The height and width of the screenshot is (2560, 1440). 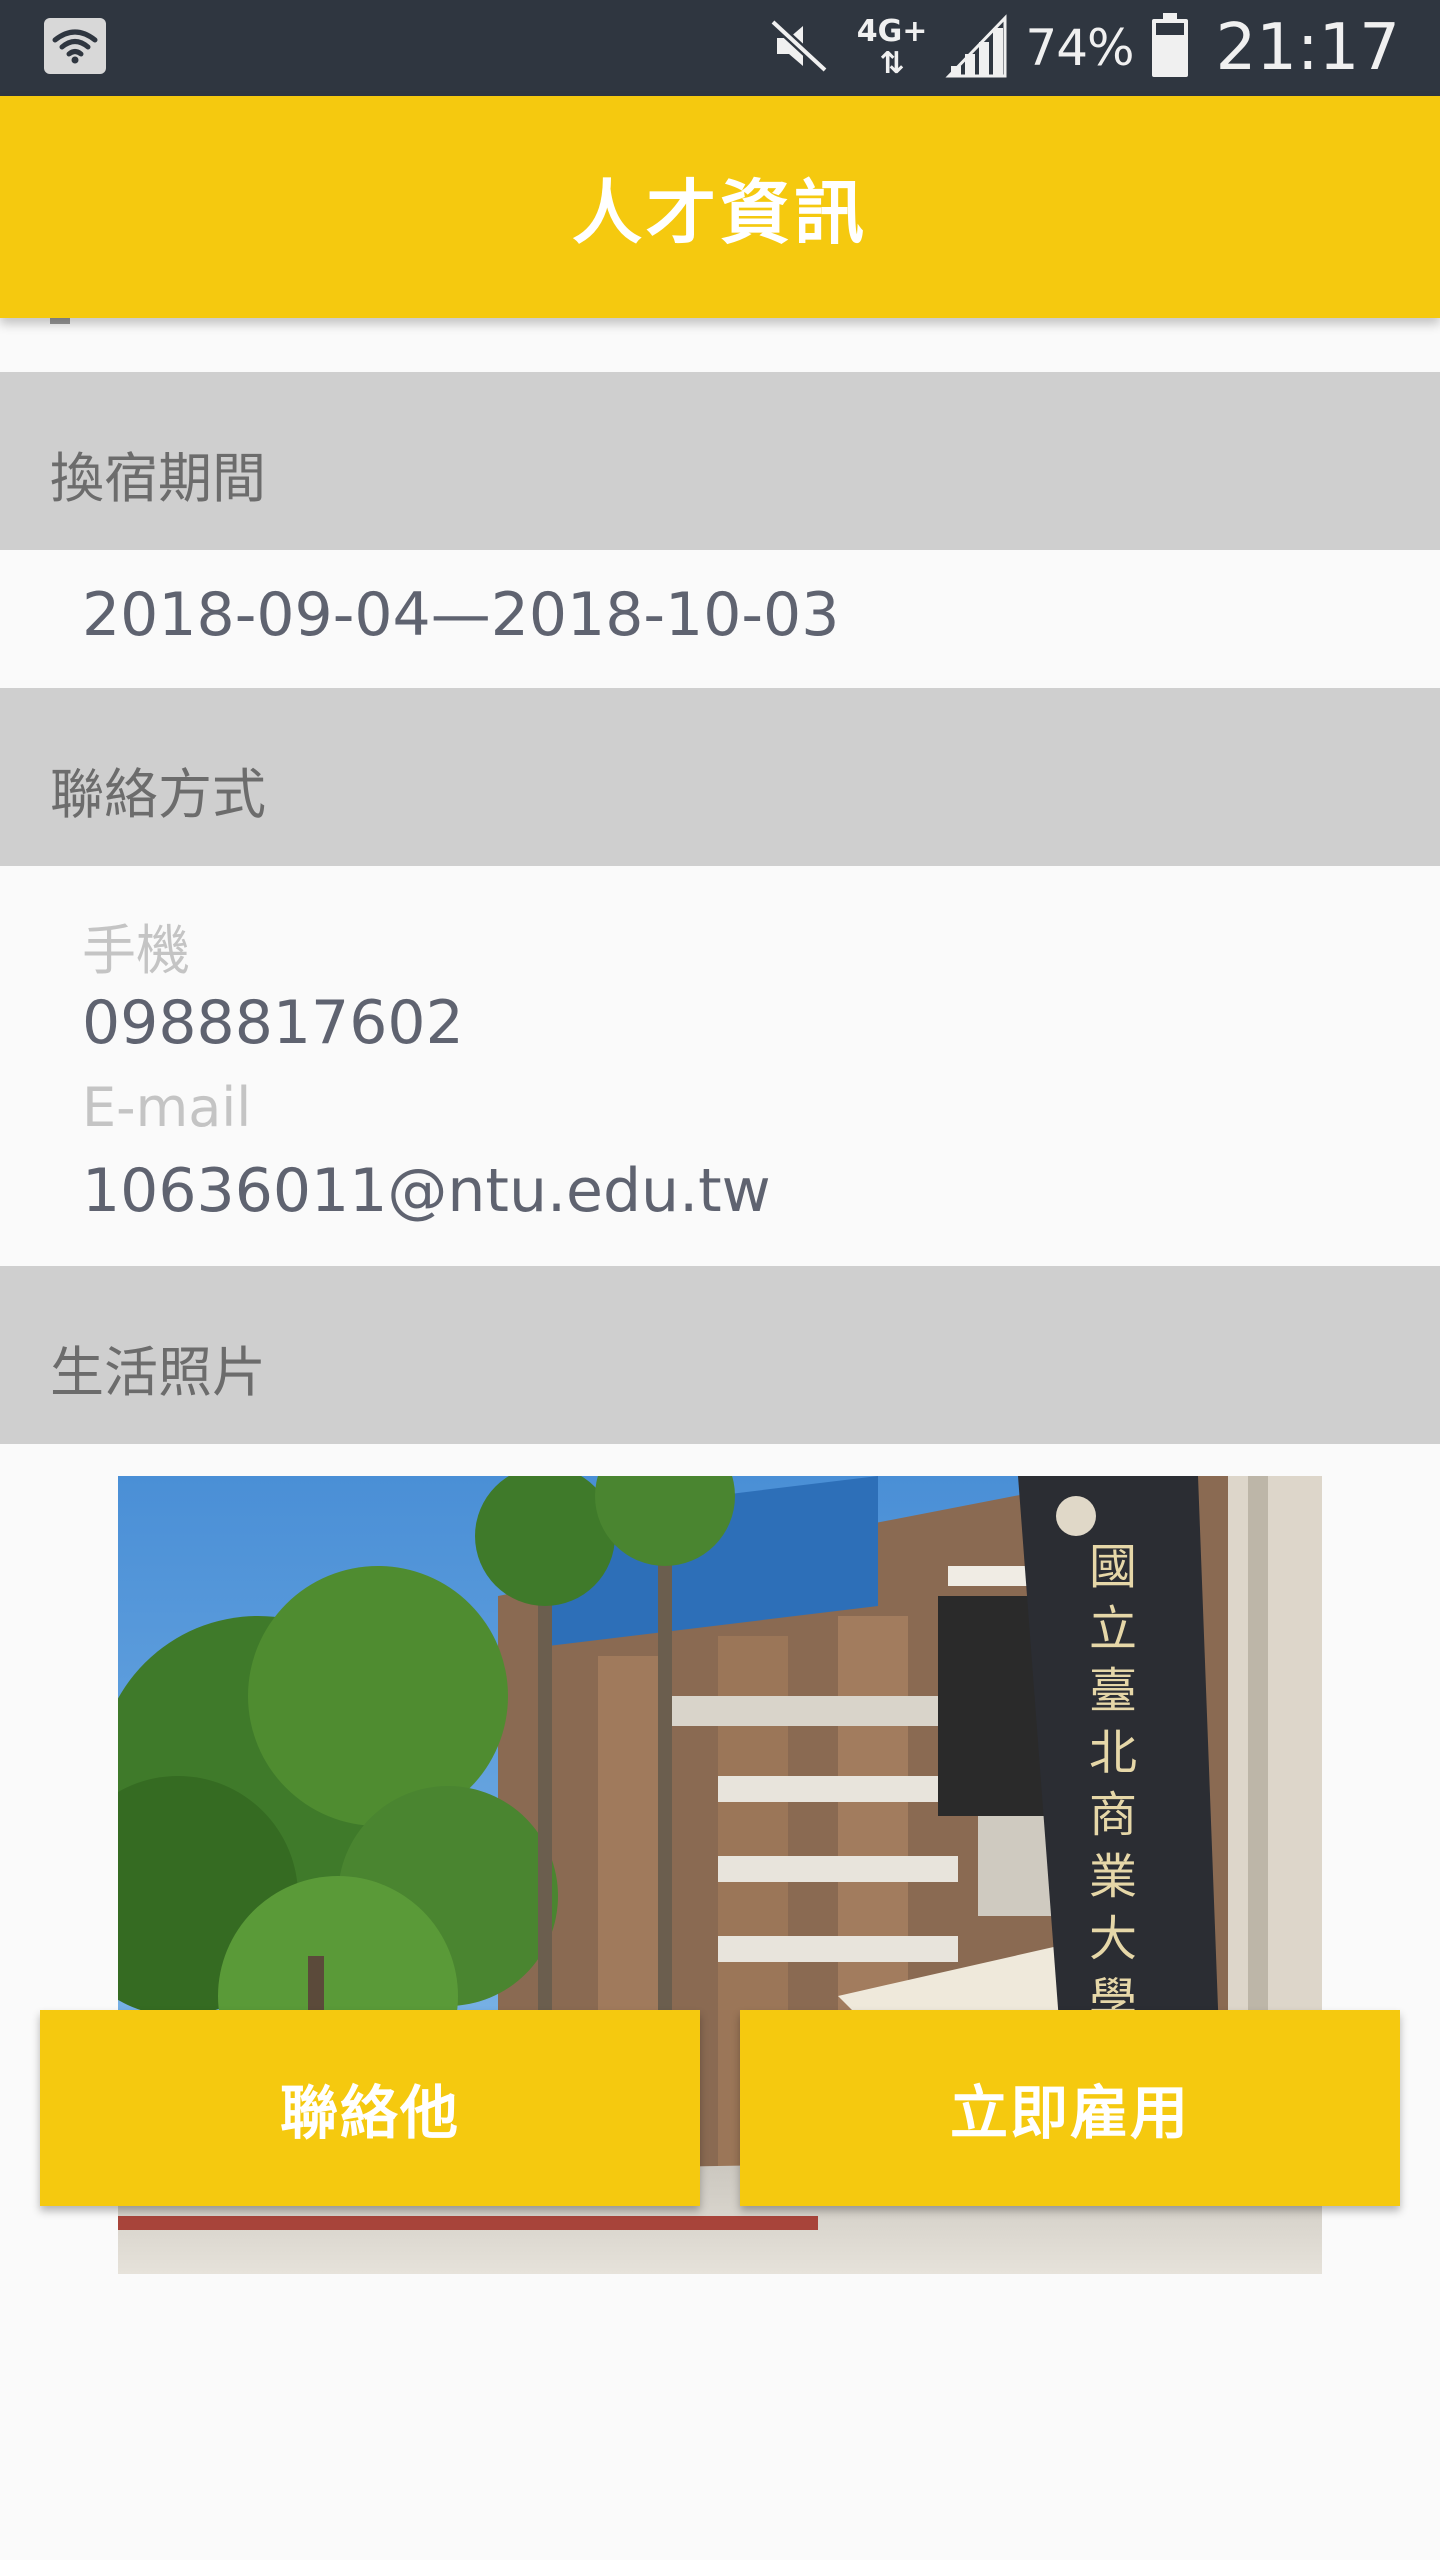 I want to click on battery-icon, so click(x=1170, y=48).